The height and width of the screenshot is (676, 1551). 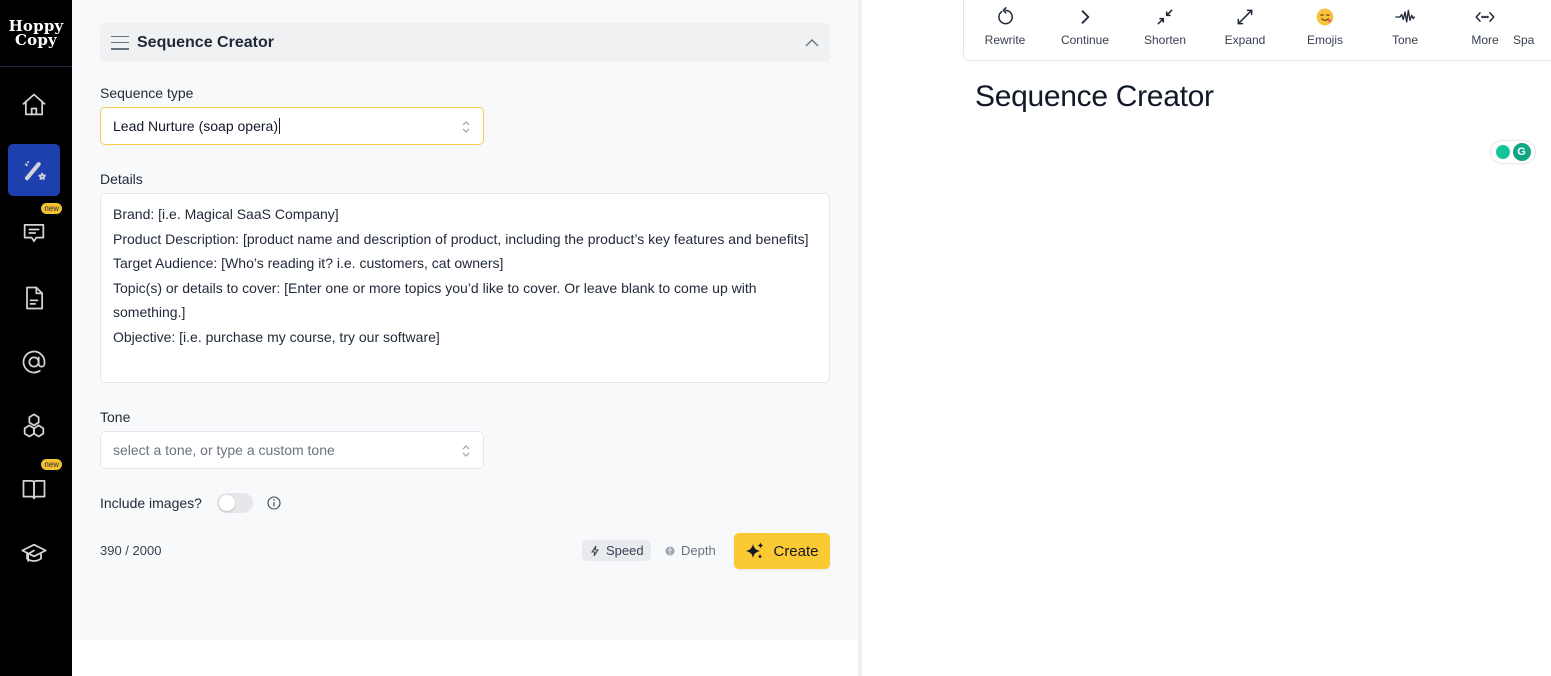 What do you see at coordinates (465, 42) in the screenshot?
I see `form-header: Sequence Creator` at bounding box center [465, 42].